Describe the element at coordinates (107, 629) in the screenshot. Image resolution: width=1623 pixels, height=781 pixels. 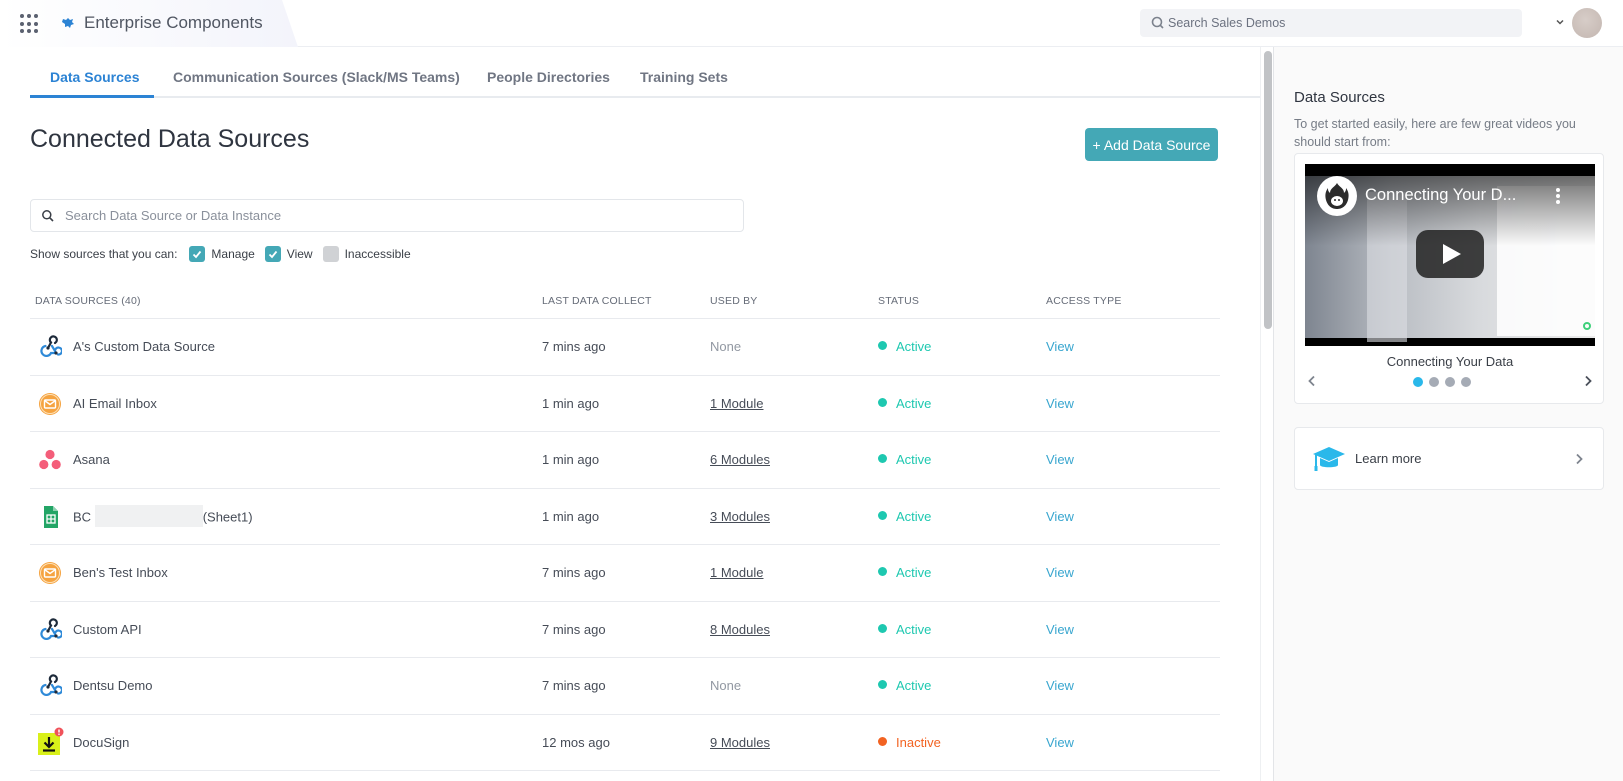
I see `data-source-name: Custom API` at that location.